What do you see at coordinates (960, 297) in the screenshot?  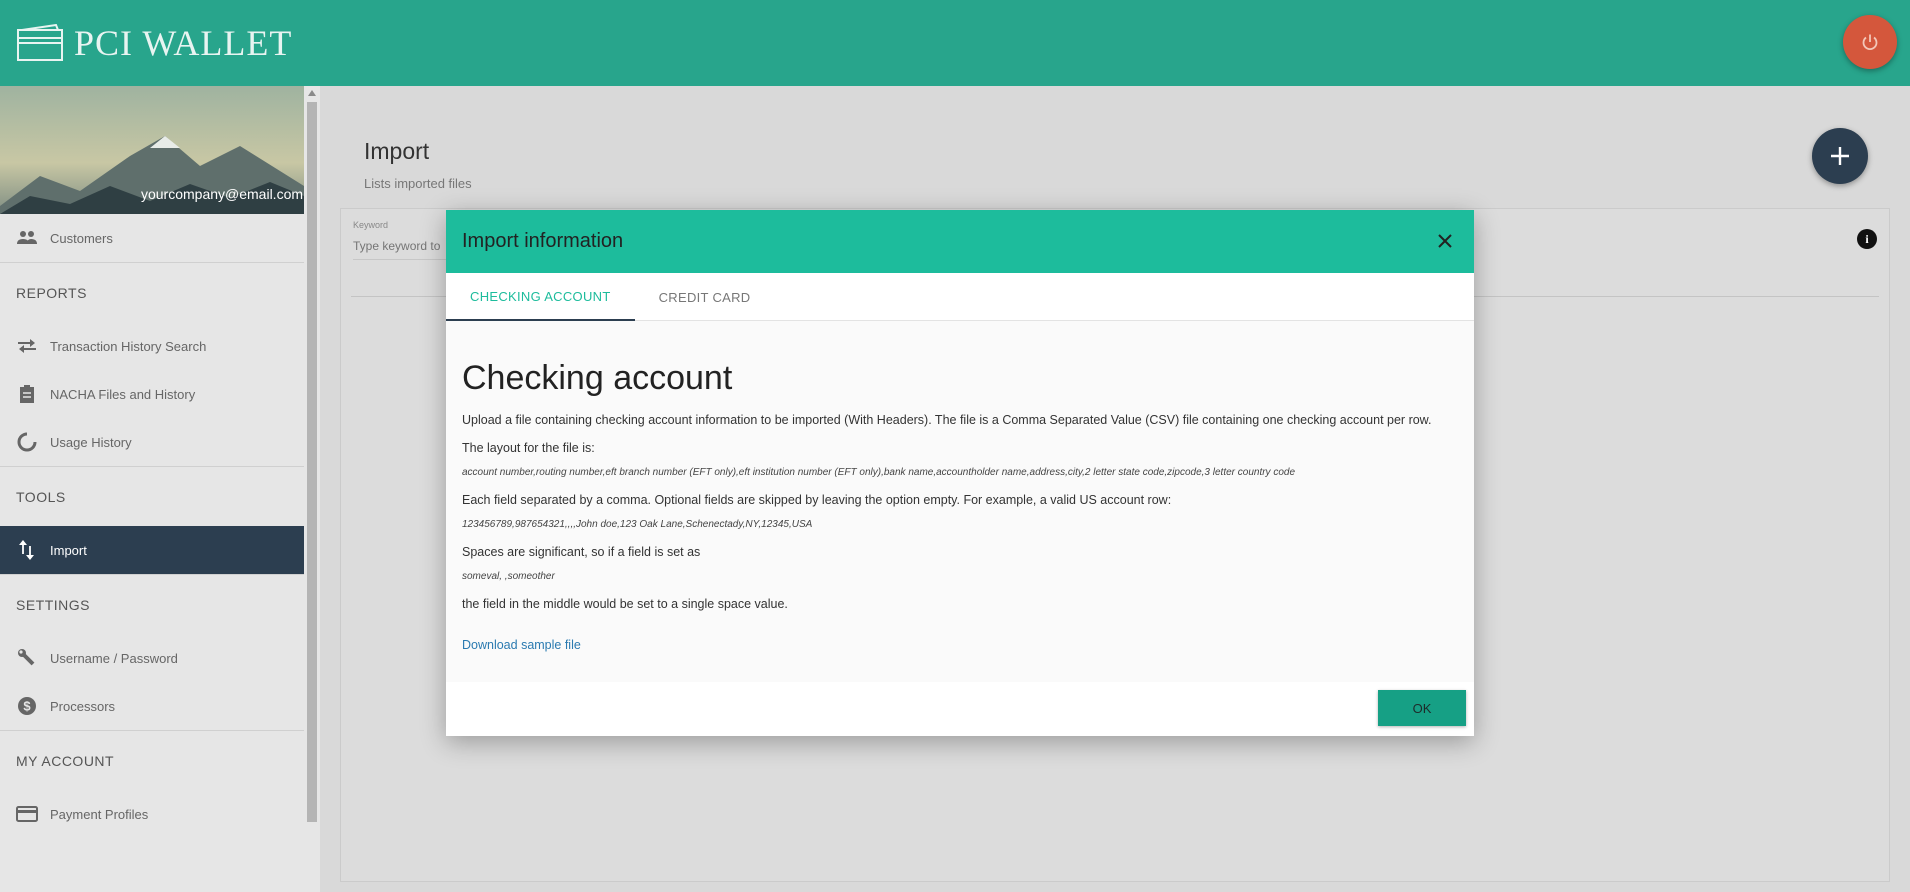 I see `dialog-tabs: CHECKING ACCOUNT CREDIT CARD` at bounding box center [960, 297].